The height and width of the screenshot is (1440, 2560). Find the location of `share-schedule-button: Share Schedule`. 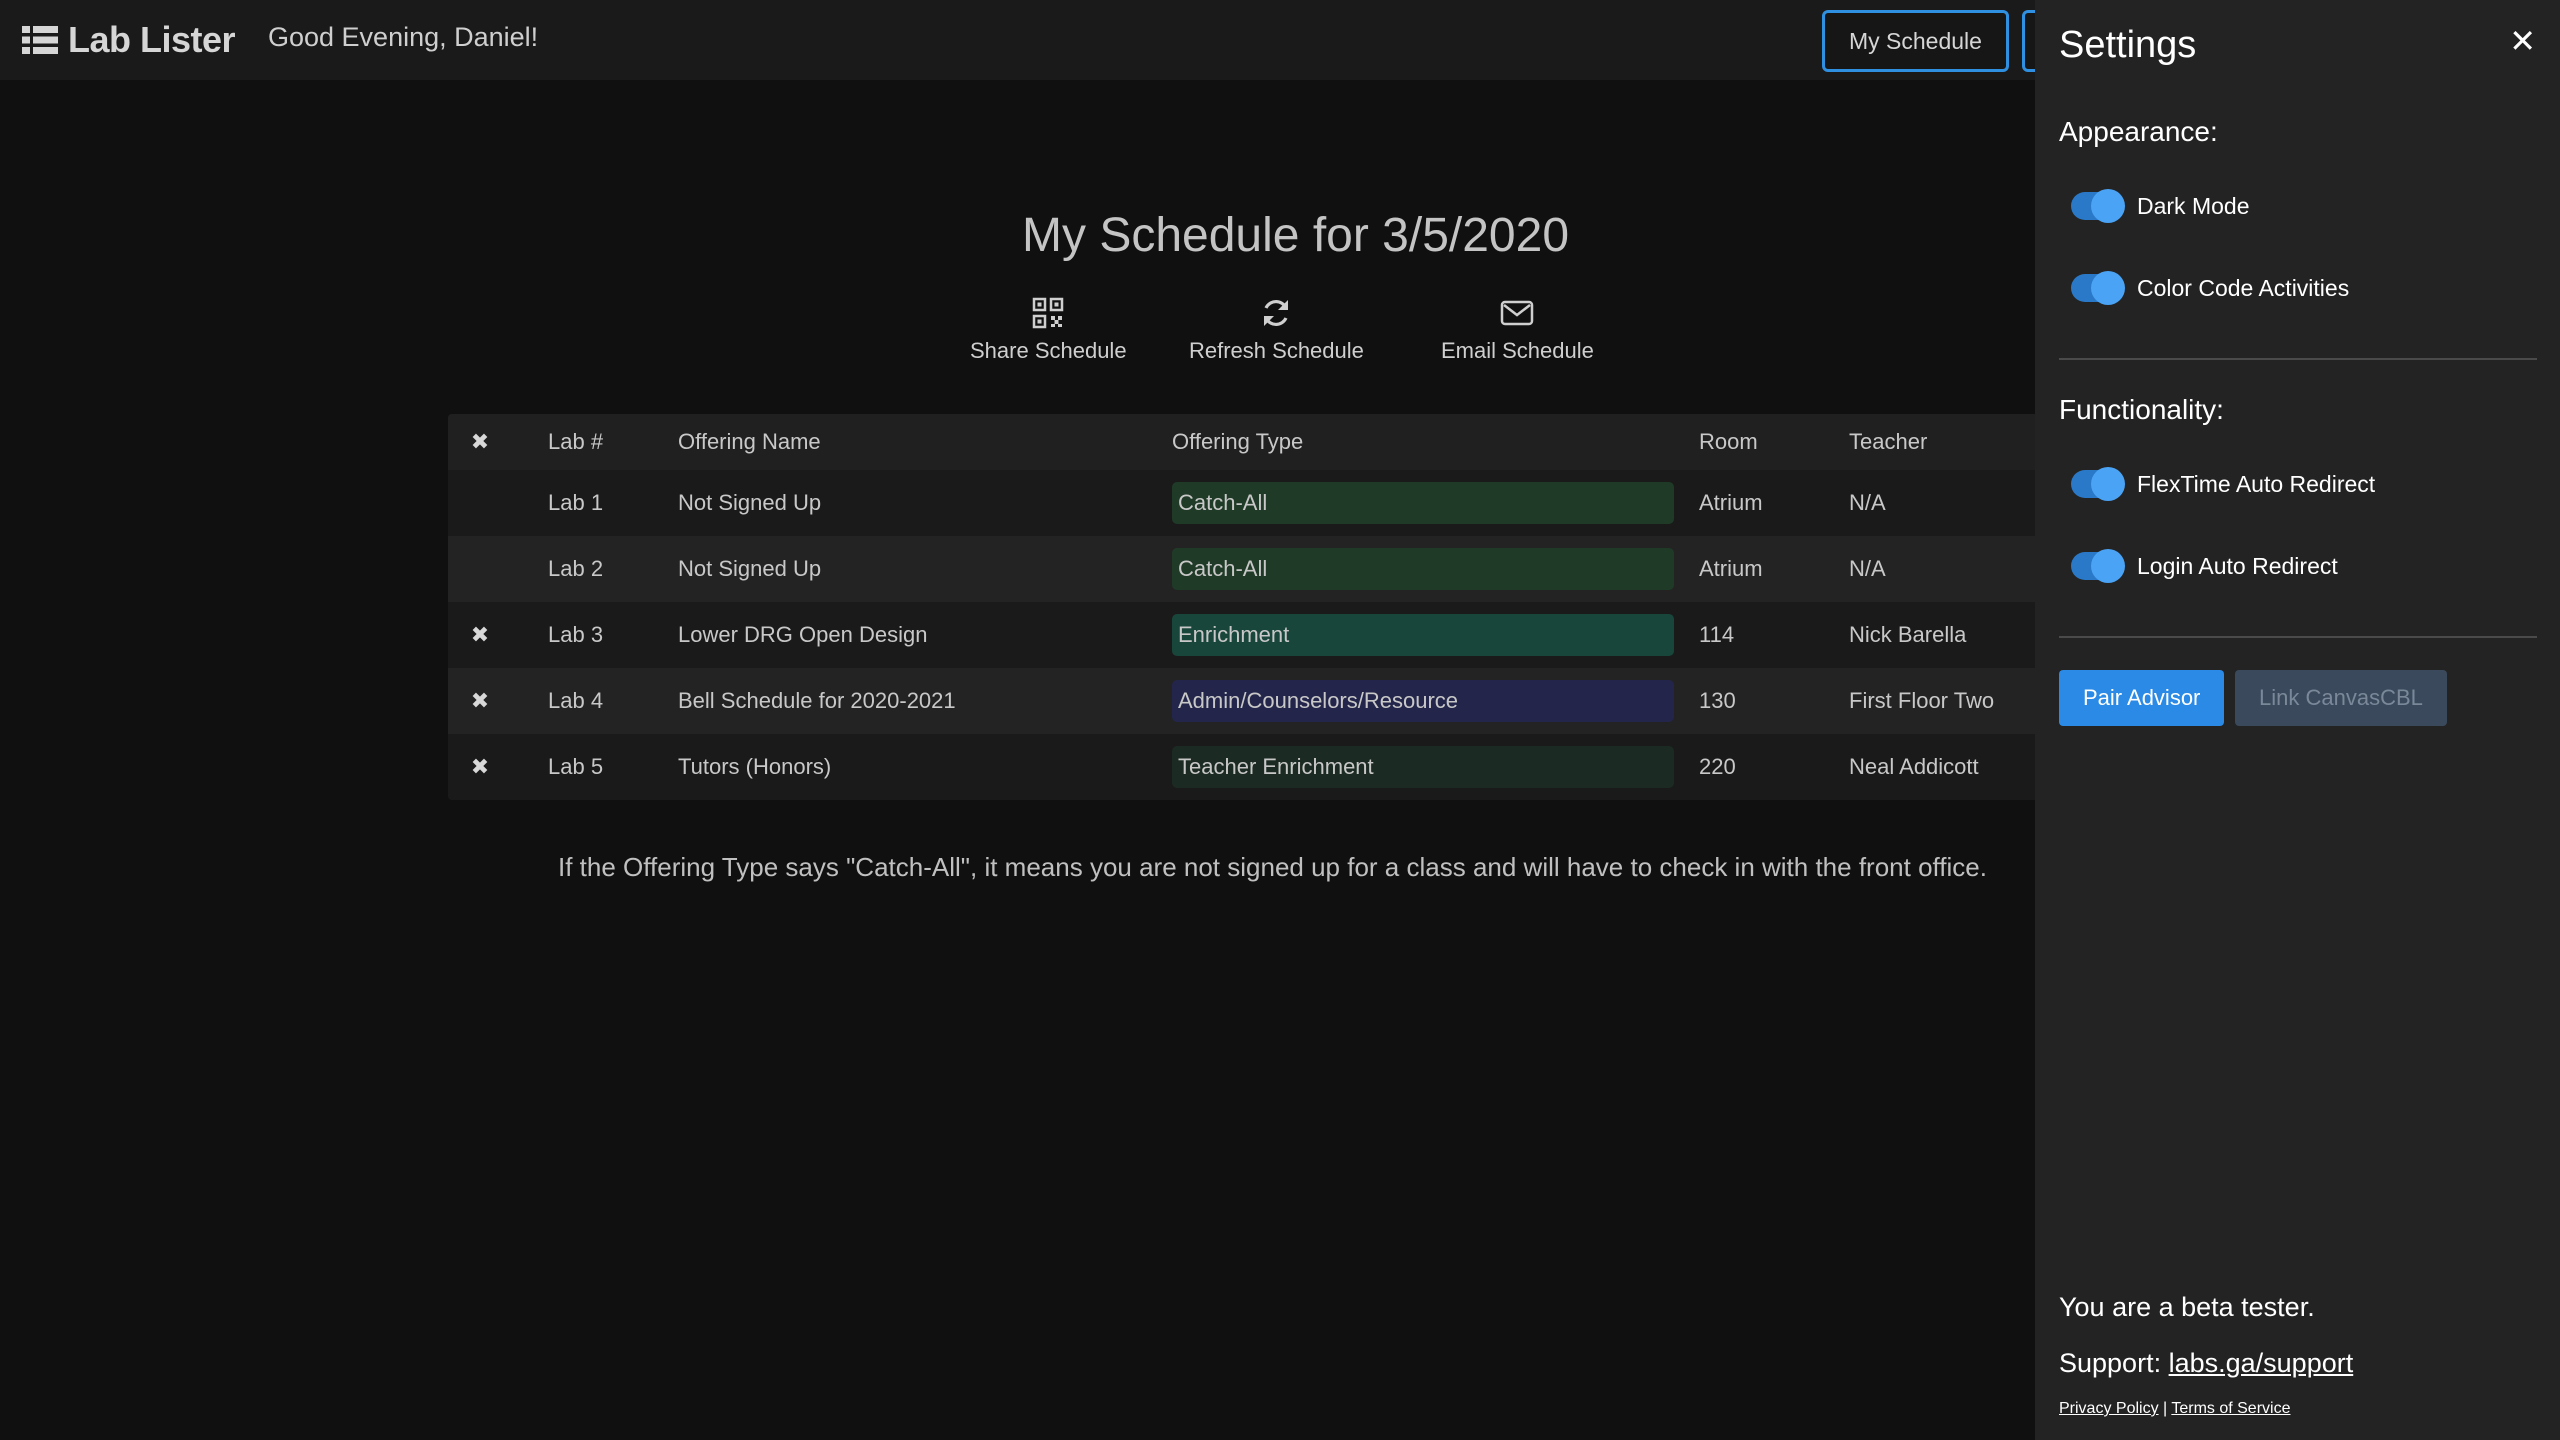

share-schedule-button: Share Schedule is located at coordinates (1048, 330).